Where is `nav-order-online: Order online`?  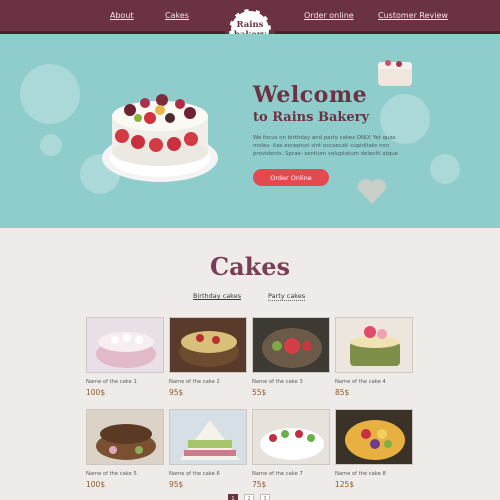 nav-order-online: Order online is located at coordinates (329, 15).